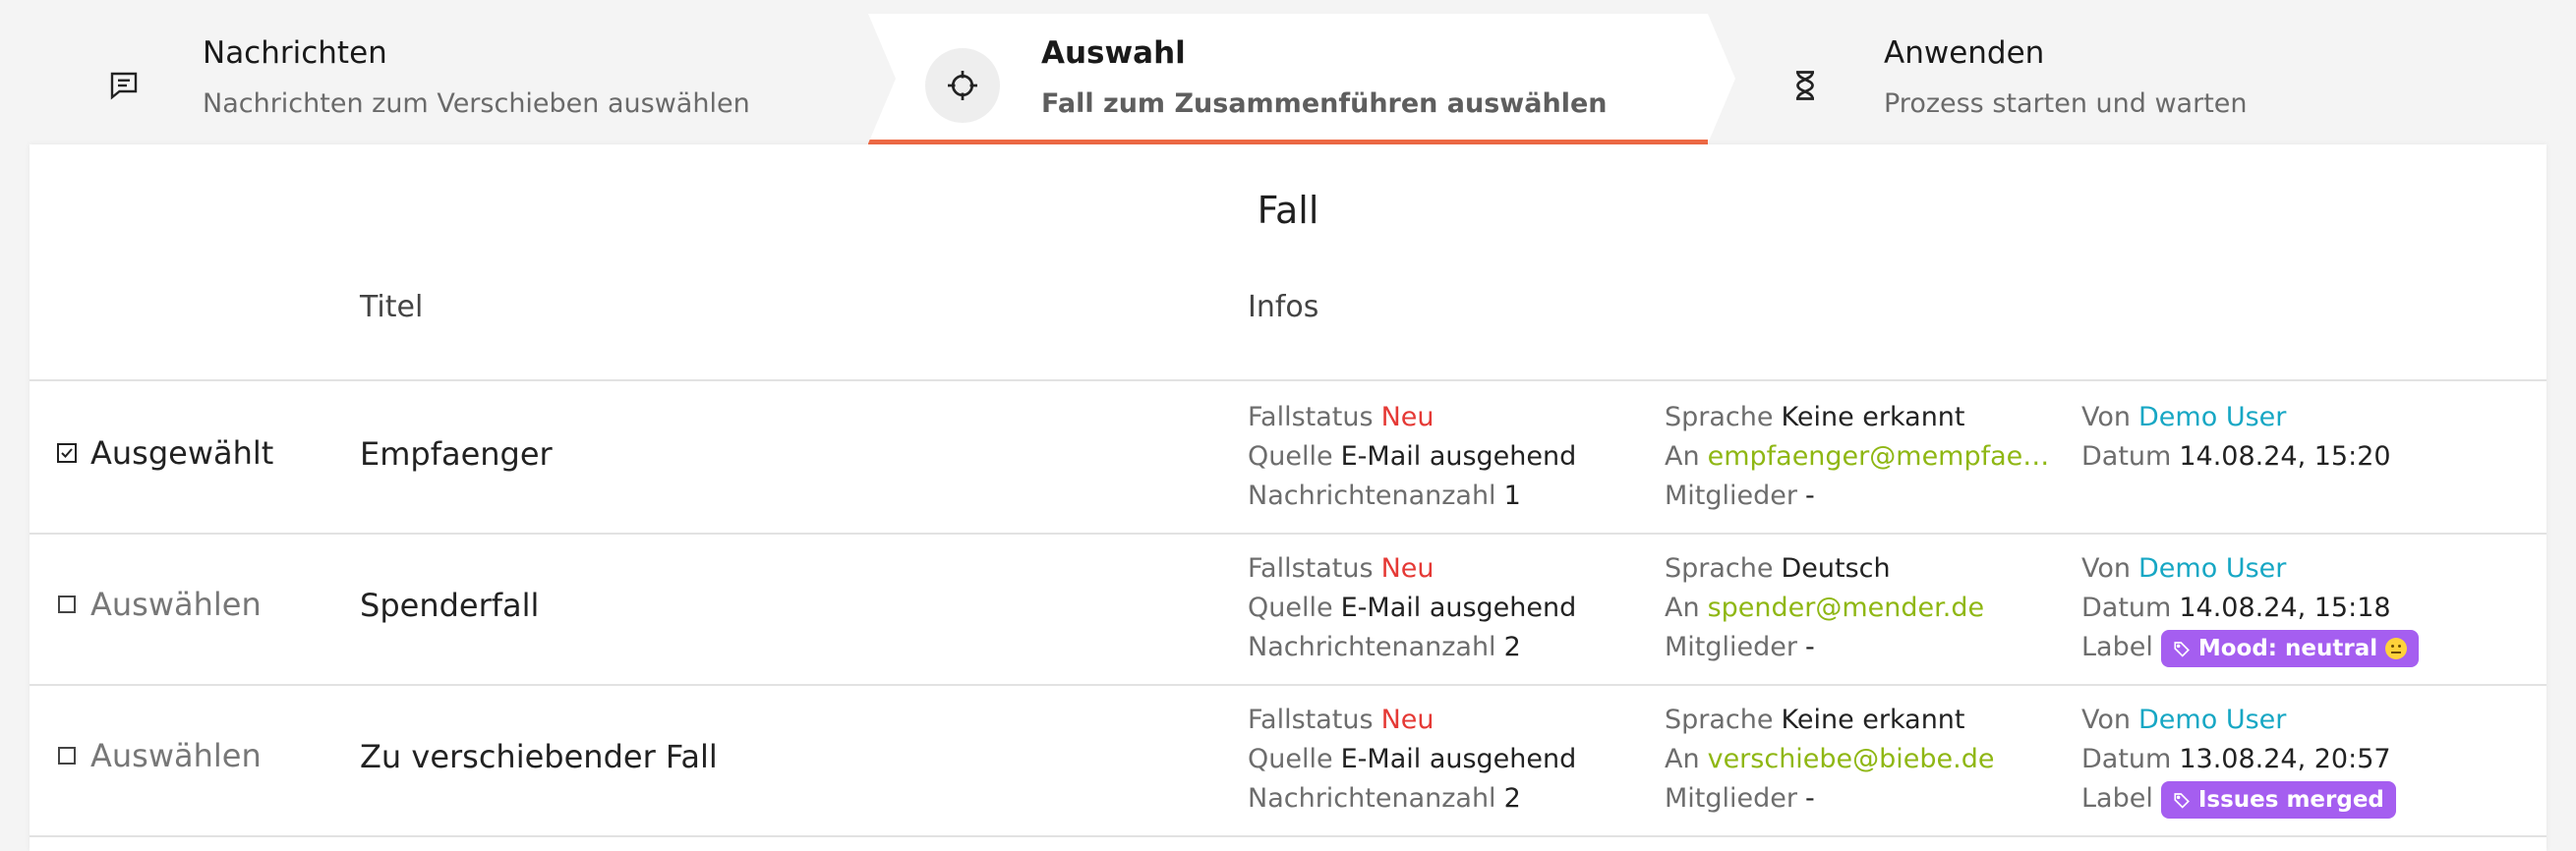 The image size is (2576, 851). I want to click on step-subtitle: Fall zum Zusammenführen auswählen, so click(1324, 104).